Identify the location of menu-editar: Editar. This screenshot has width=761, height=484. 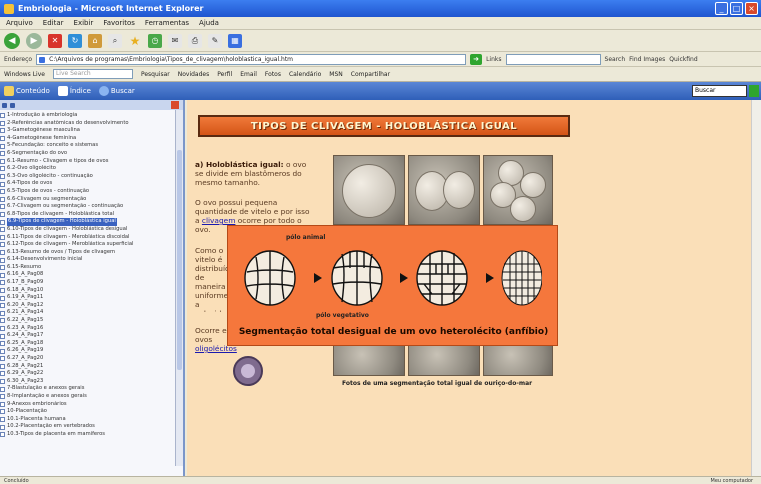
(53, 23).